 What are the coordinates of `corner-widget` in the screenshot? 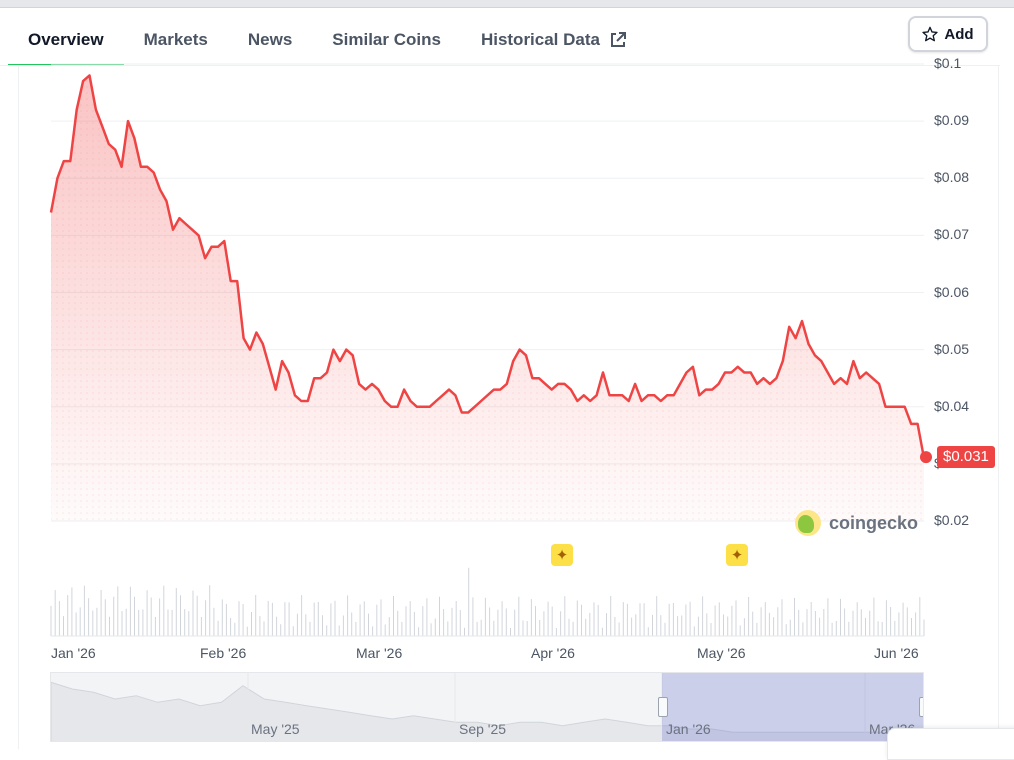 It's located at (950, 744).